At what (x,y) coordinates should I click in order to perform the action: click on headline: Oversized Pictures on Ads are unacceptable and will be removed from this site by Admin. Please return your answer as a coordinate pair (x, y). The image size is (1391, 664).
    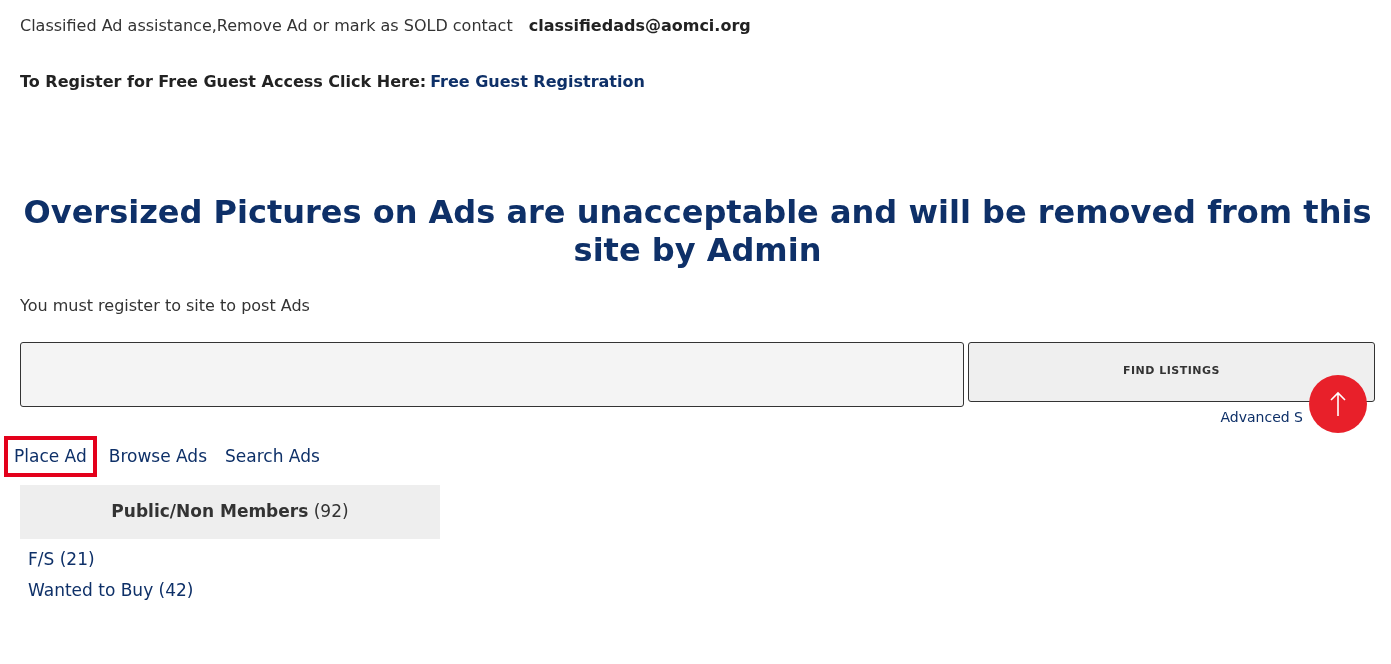
    Looking at the image, I should click on (697, 232).